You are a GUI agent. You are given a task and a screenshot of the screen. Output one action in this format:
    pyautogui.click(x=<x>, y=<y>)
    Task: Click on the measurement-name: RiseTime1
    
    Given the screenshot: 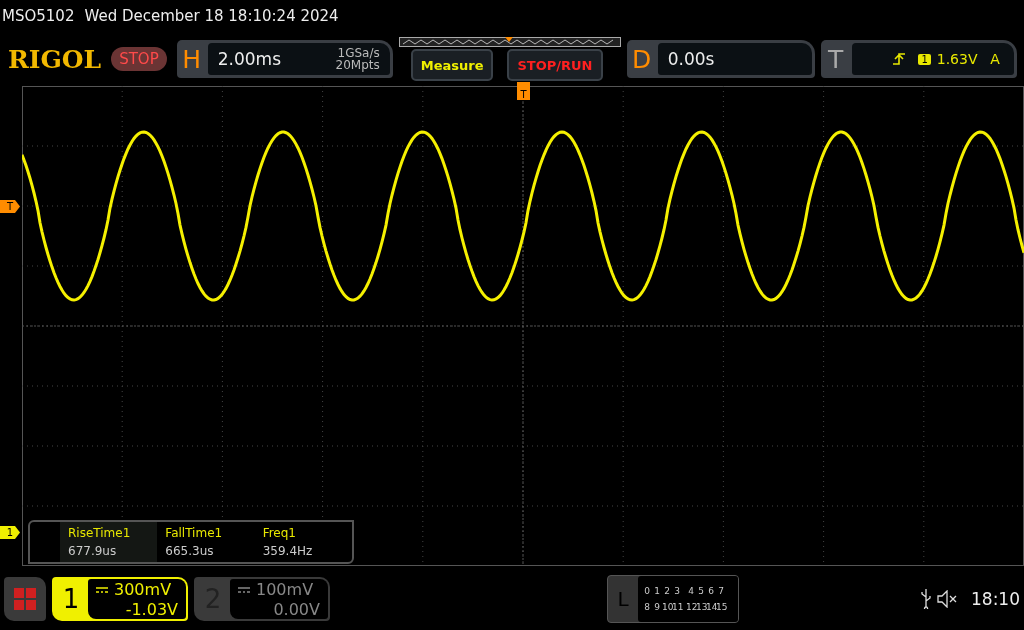 What is the action you would take?
    pyautogui.click(x=100, y=533)
    